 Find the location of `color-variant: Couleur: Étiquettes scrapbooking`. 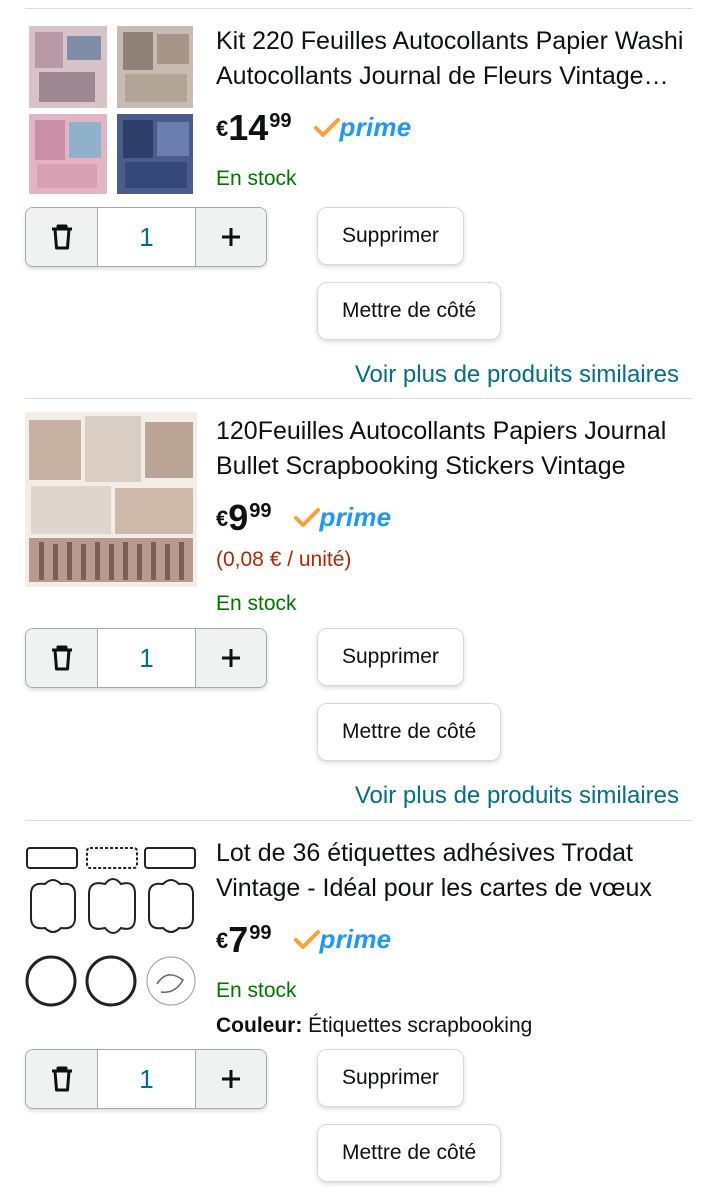

color-variant: Couleur: Étiquettes scrapbooking is located at coordinates (374, 1026).